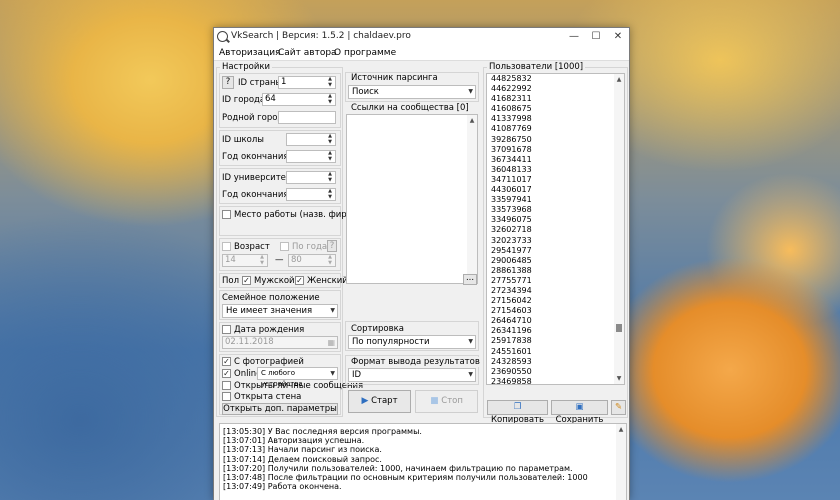  I want to click on country-spinner-icon: ▲ ▼, so click(330, 82).